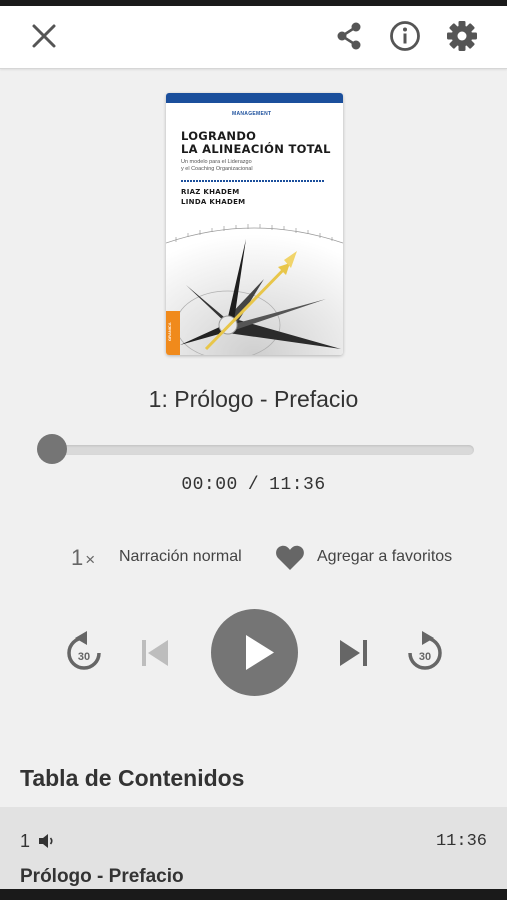 Image resolution: width=507 pixels, height=900 pixels. Describe the element at coordinates (252, 181) in the screenshot. I see `cover-divider` at that location.